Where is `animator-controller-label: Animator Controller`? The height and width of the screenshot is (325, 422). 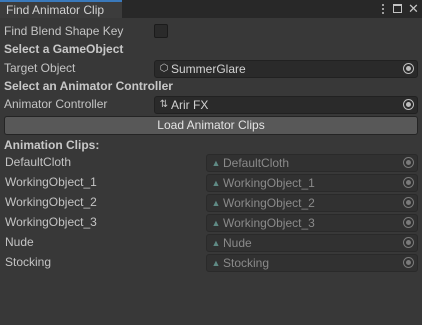
animator-controller-label: Animator Controller is located at coordinates (56, 104).